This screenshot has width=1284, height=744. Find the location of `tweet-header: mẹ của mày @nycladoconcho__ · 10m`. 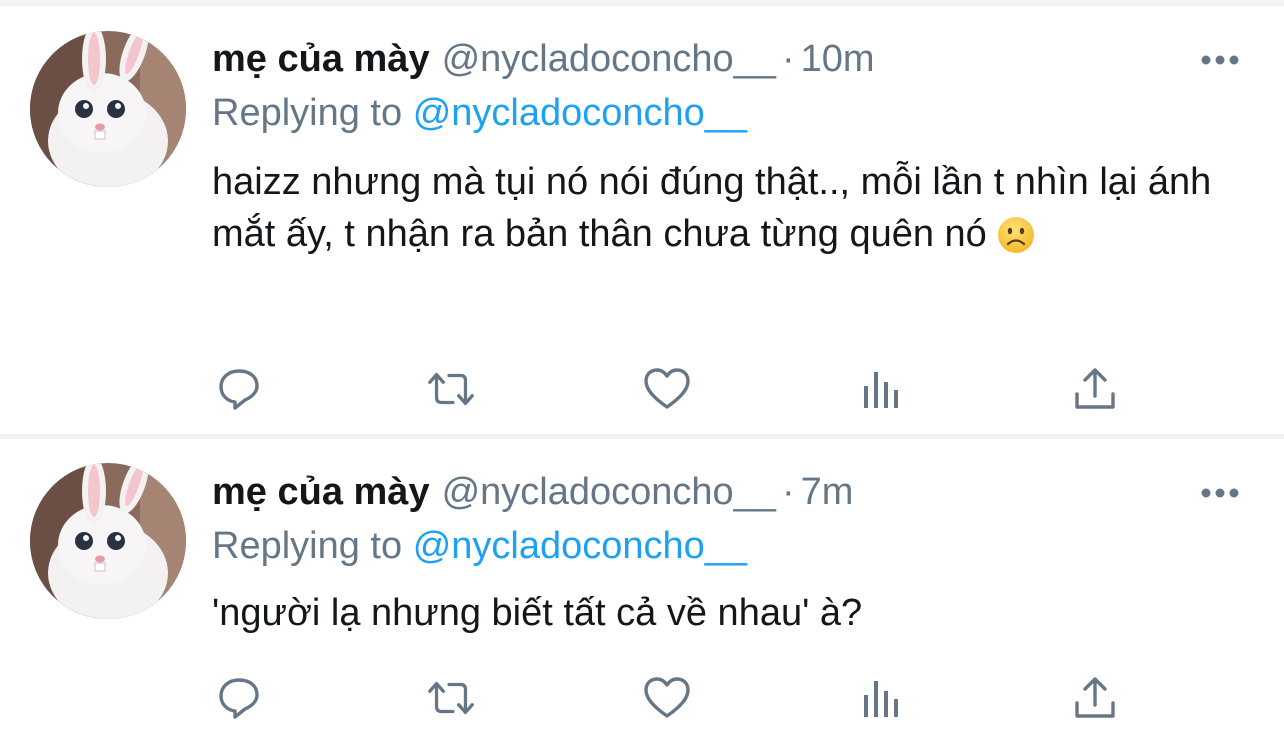

tweet-header: mẹ của mày @nycladoconcho__ · 10m is located at coordinates (543, 59).